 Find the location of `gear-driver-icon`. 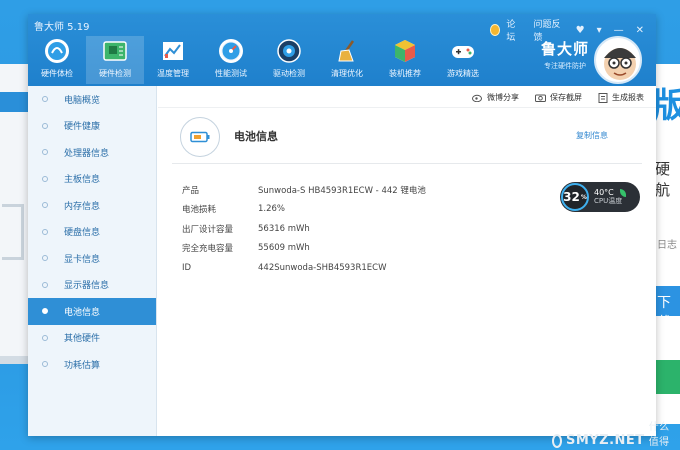

gear-driver-icon is located at coordinates (289, 51).